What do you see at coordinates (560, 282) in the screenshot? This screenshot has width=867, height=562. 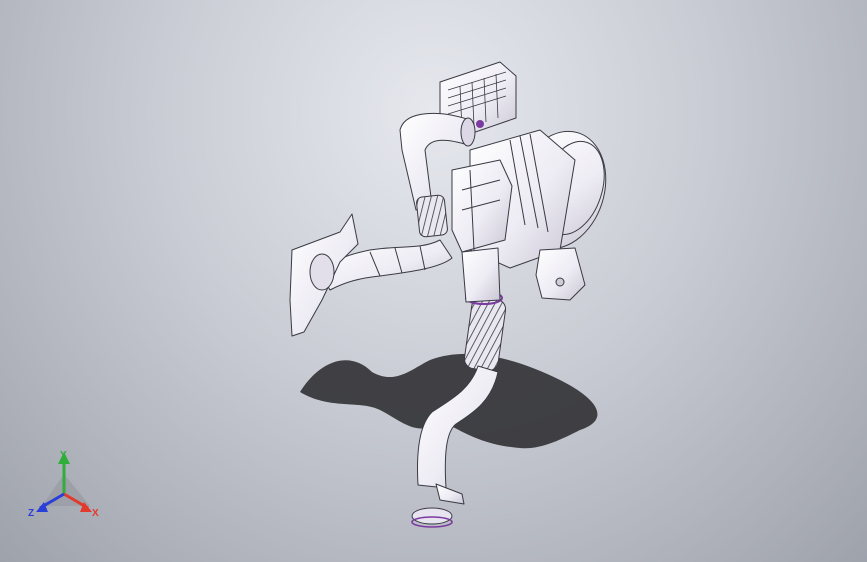 I see `bracket-hole` at bounding box center [560, 282].